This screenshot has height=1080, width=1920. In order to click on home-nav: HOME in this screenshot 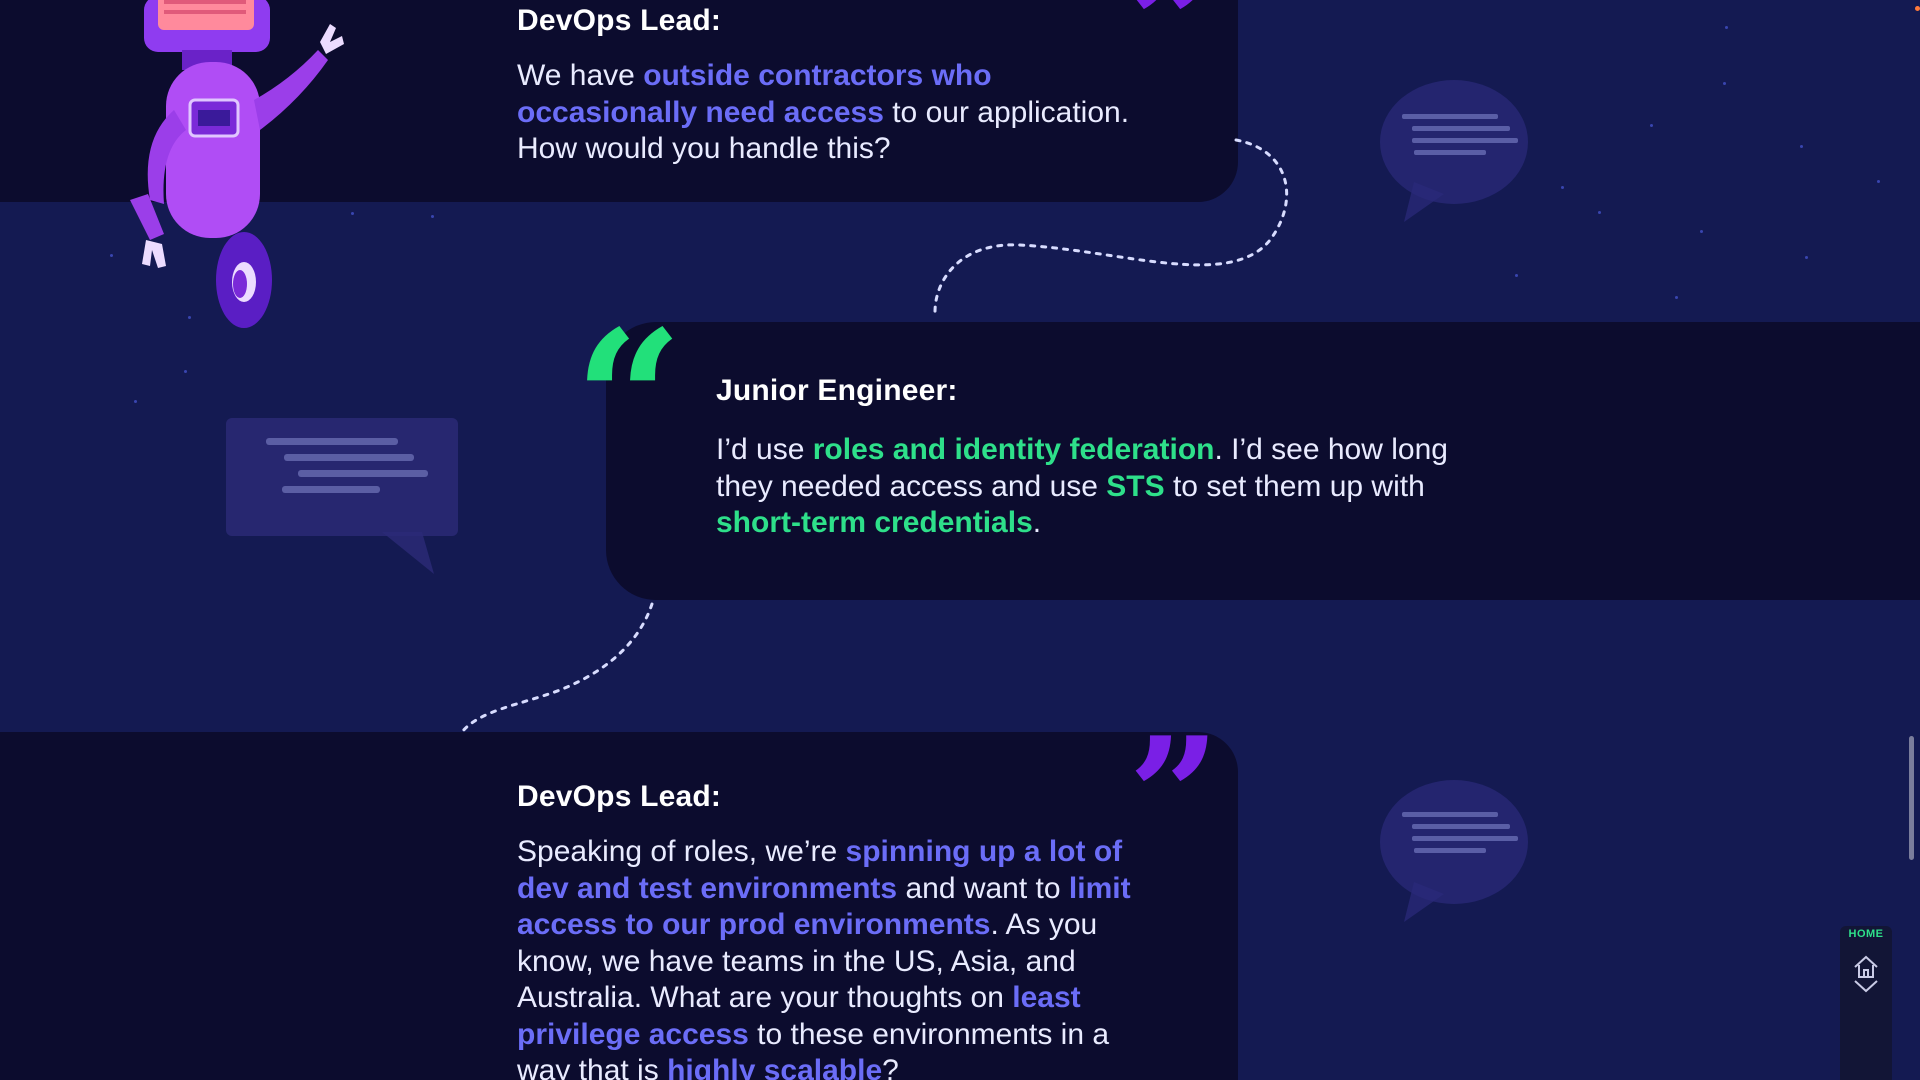, I will do `click(1866, 1003)`.